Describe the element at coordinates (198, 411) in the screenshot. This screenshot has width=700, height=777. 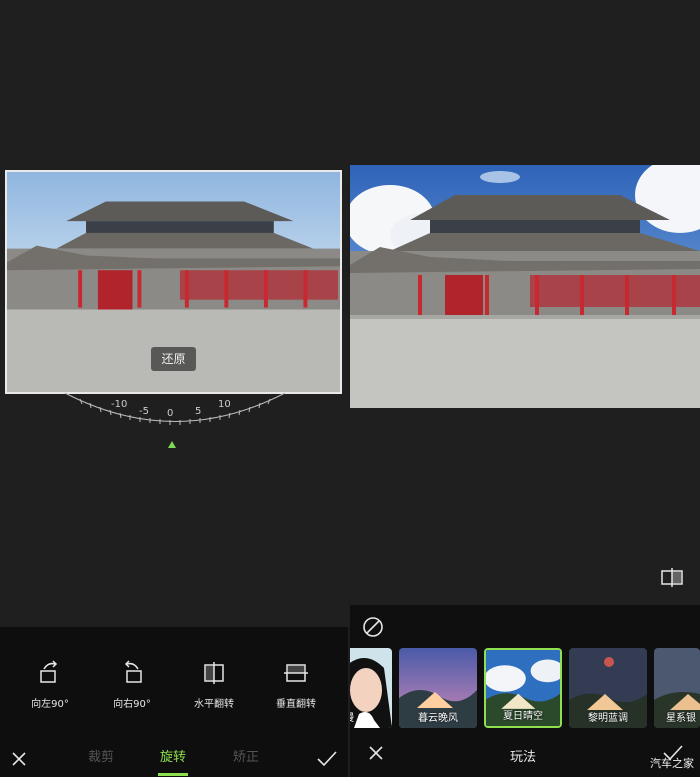
I see `dial-label-plus5: 5` at that location.